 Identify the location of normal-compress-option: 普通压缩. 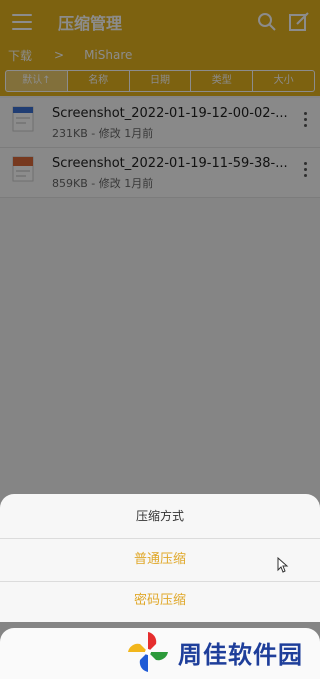
(160, 560).